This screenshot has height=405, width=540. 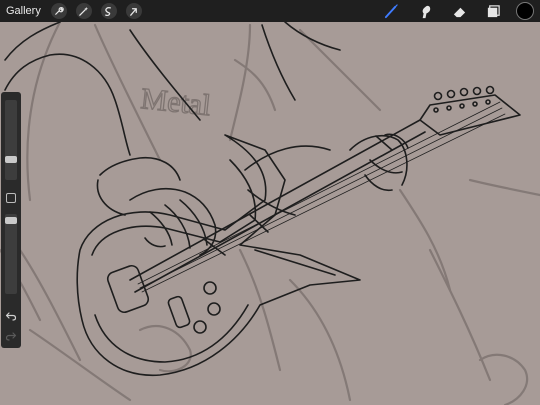 I want to click on brush-size-slider, so click(x=11, y=140).